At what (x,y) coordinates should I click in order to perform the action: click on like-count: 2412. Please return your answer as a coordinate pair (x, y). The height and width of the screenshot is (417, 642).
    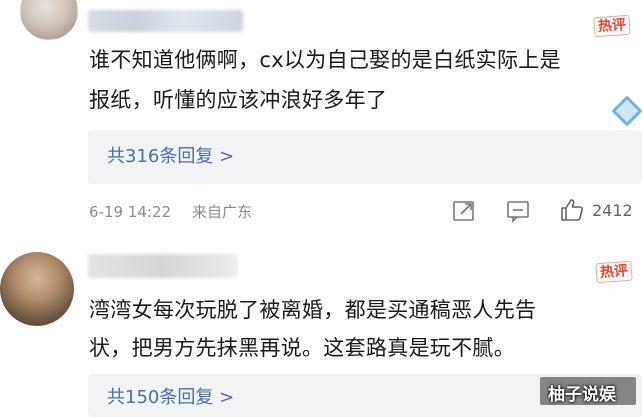
    Looking at the image, I should click on (612, 210).